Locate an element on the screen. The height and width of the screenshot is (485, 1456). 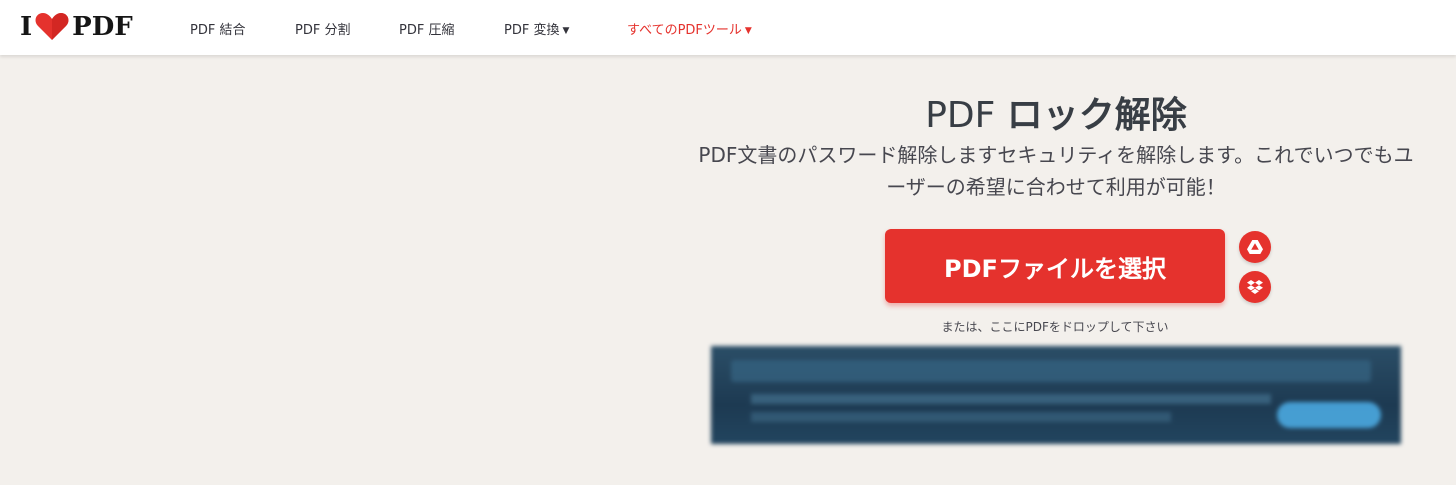
page-title-bold: ロック解除 is located at coordinates (1096, 115).